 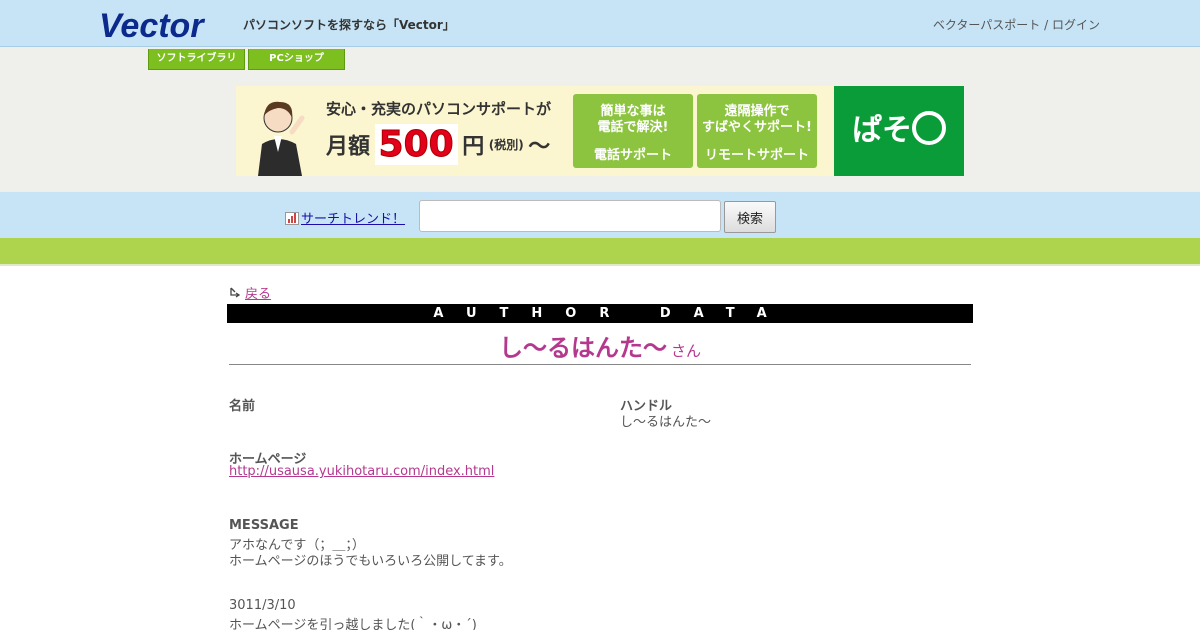 What do you see at coordinates (264, 525) in the screenshot?
I see `message-label: MESSAGE` at bounding box center [264, 525].